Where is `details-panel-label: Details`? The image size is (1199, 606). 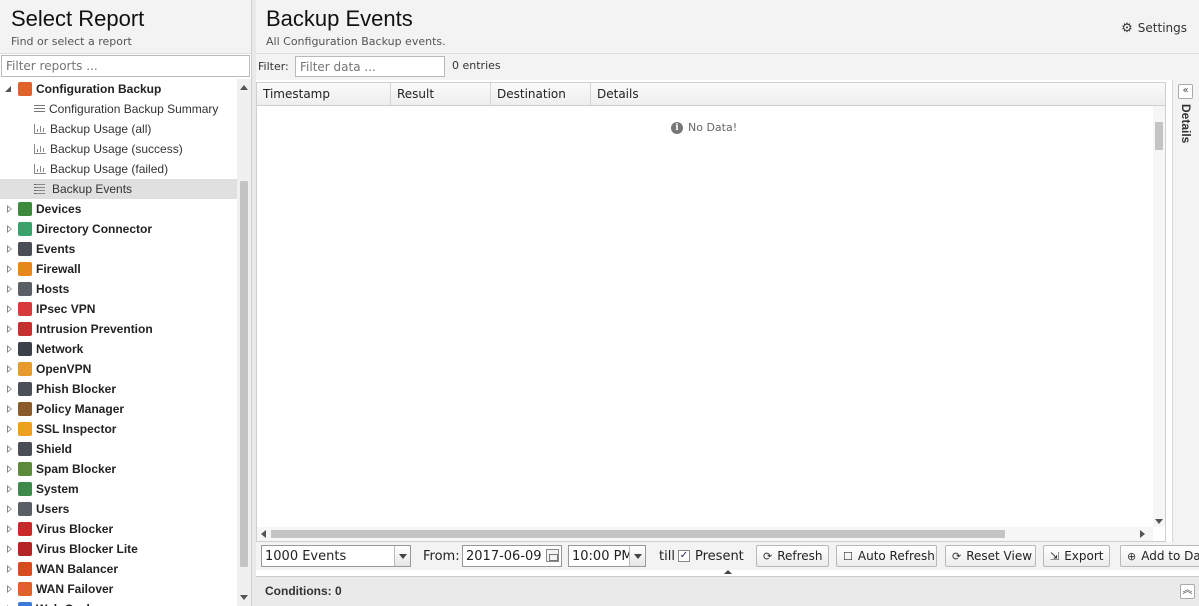 details-panel-label: Details is located at coordinates (1186, 123).